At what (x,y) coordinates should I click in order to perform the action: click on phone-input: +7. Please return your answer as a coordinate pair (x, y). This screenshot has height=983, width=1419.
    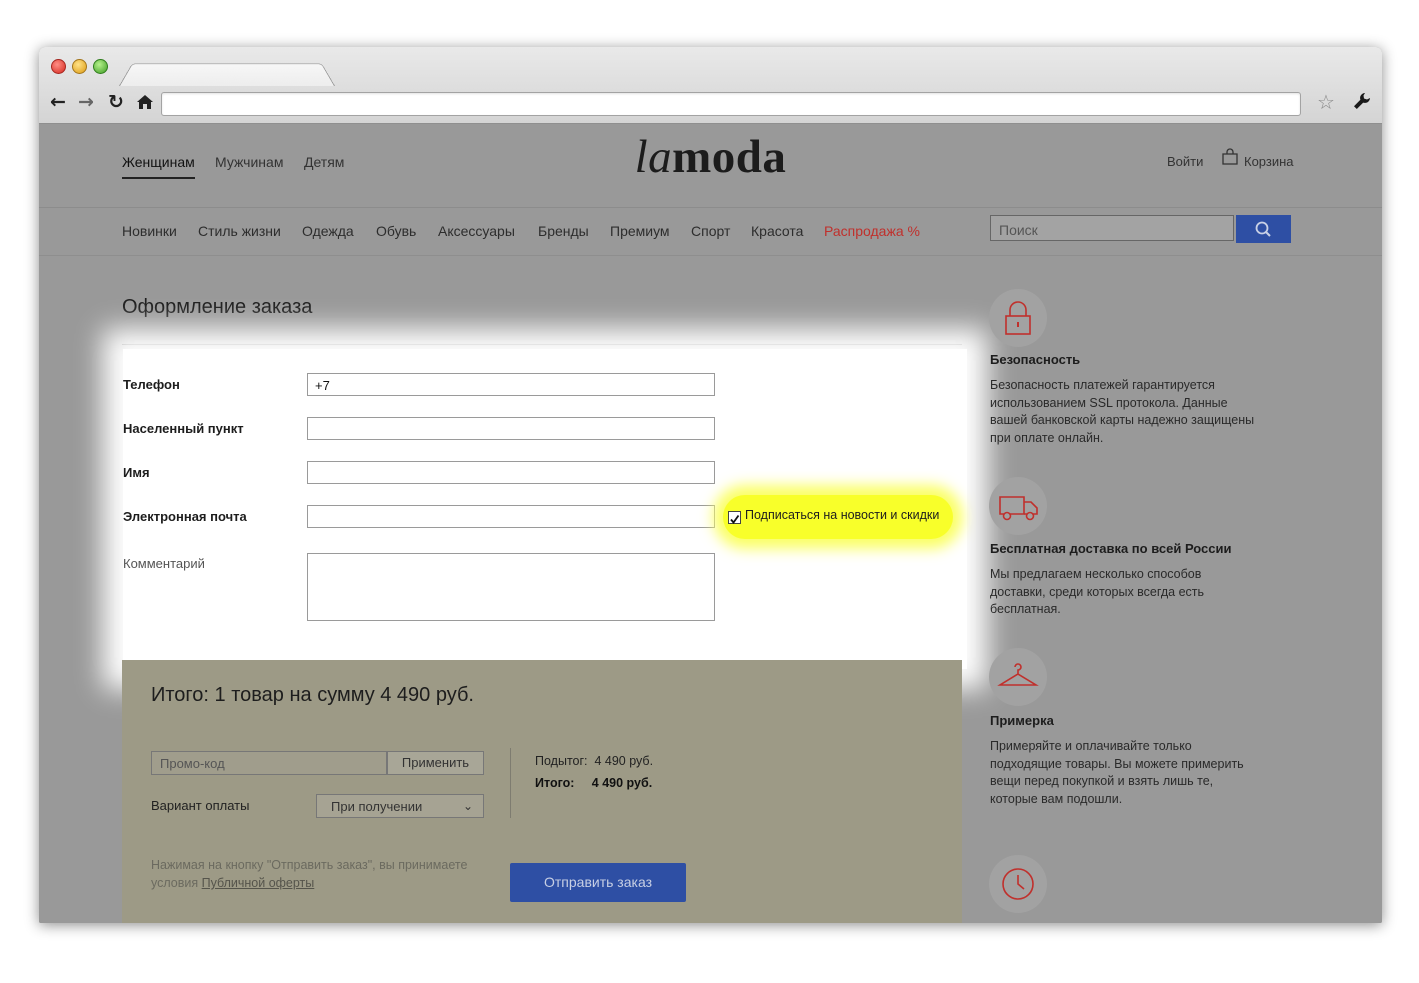
    Looking at the image, I should click on (511, 384).